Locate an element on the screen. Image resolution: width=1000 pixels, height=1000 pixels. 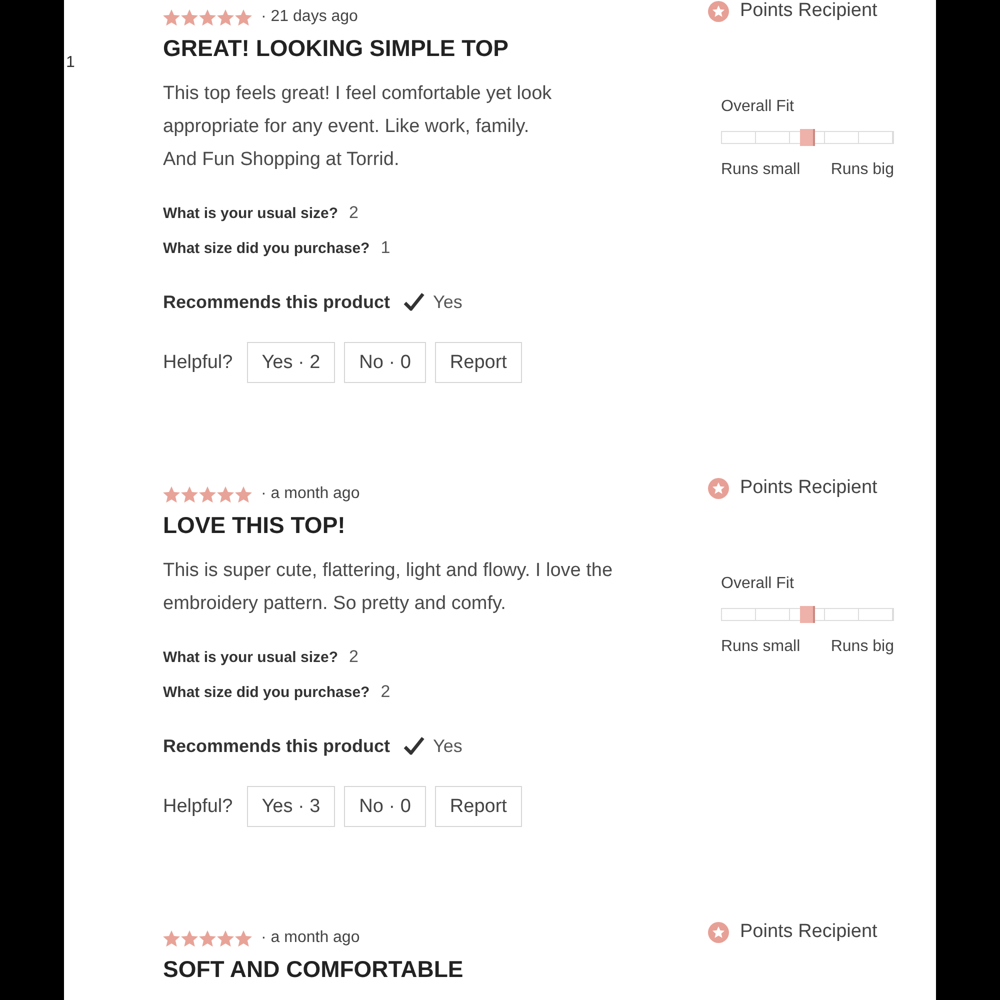
question-answer: 1 is located at coordinates (385, 248).